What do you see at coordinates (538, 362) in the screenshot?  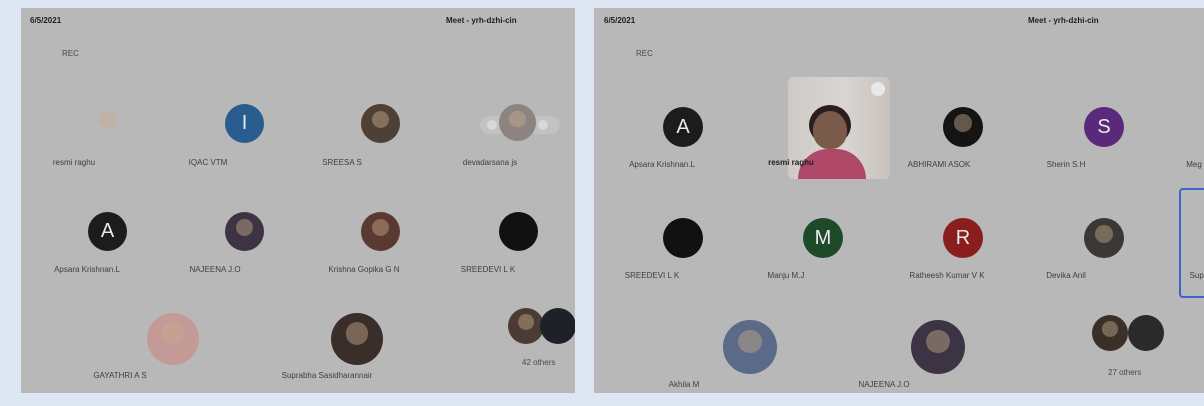 I see `others-count: 42 others` at bounding box center [538, 362].